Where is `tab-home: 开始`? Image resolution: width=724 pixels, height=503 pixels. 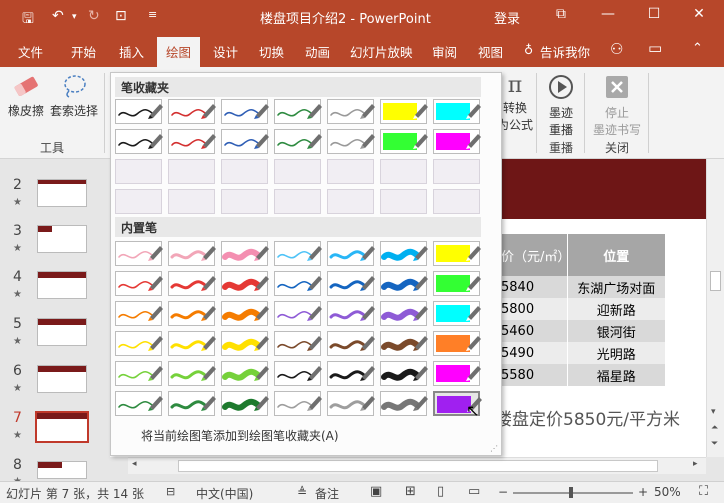 tab-home: 开始 is located at coordinates (83, 51).